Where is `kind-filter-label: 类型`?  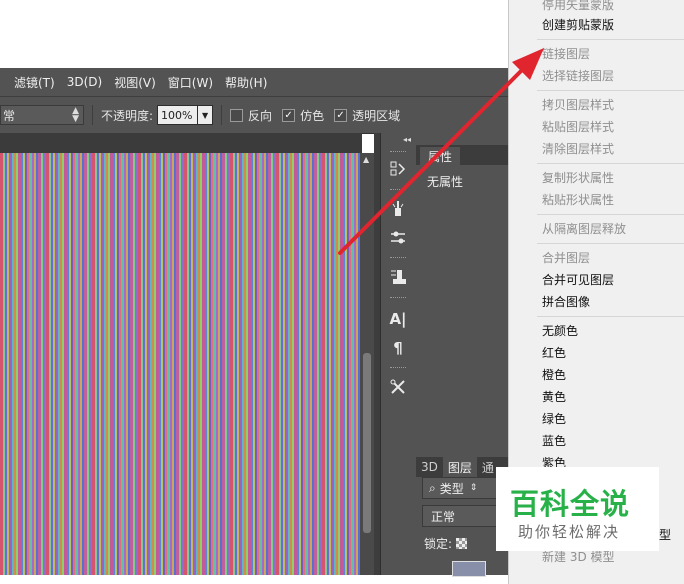 kind-filter-label: 类型 is located at coordinates (451, 488).